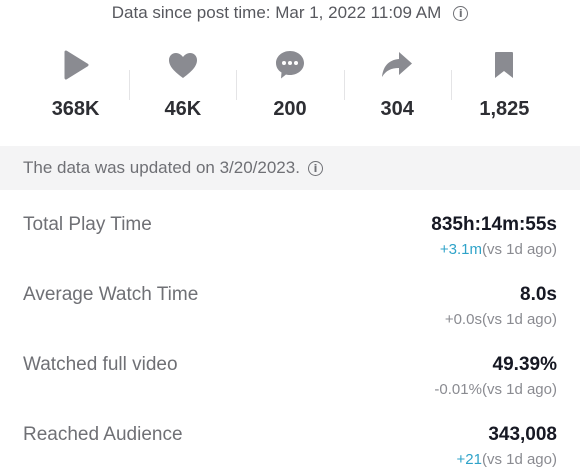  I want to click on metric-comments: 200, so click(289, 84).